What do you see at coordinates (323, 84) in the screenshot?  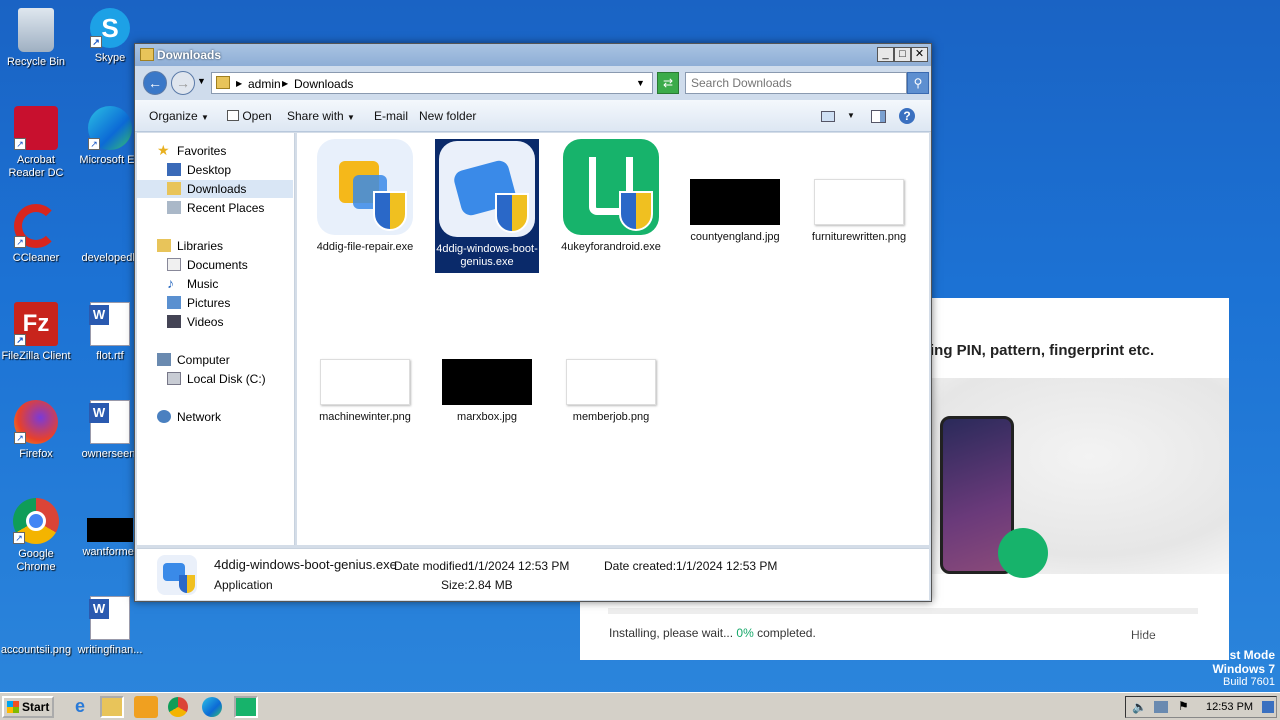 I see `breadcrumb-downloads: Downloads` at bounding box center [323, 84].